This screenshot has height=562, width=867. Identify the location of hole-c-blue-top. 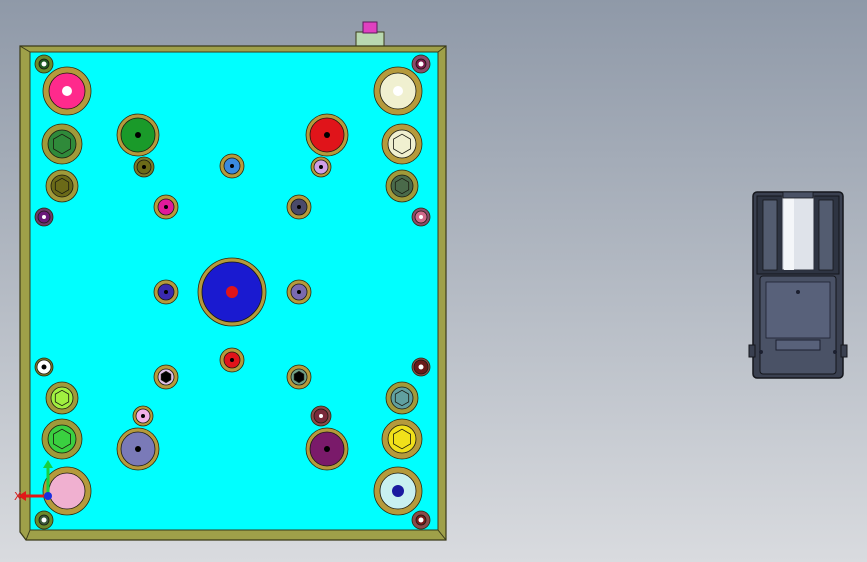
(232, 166).